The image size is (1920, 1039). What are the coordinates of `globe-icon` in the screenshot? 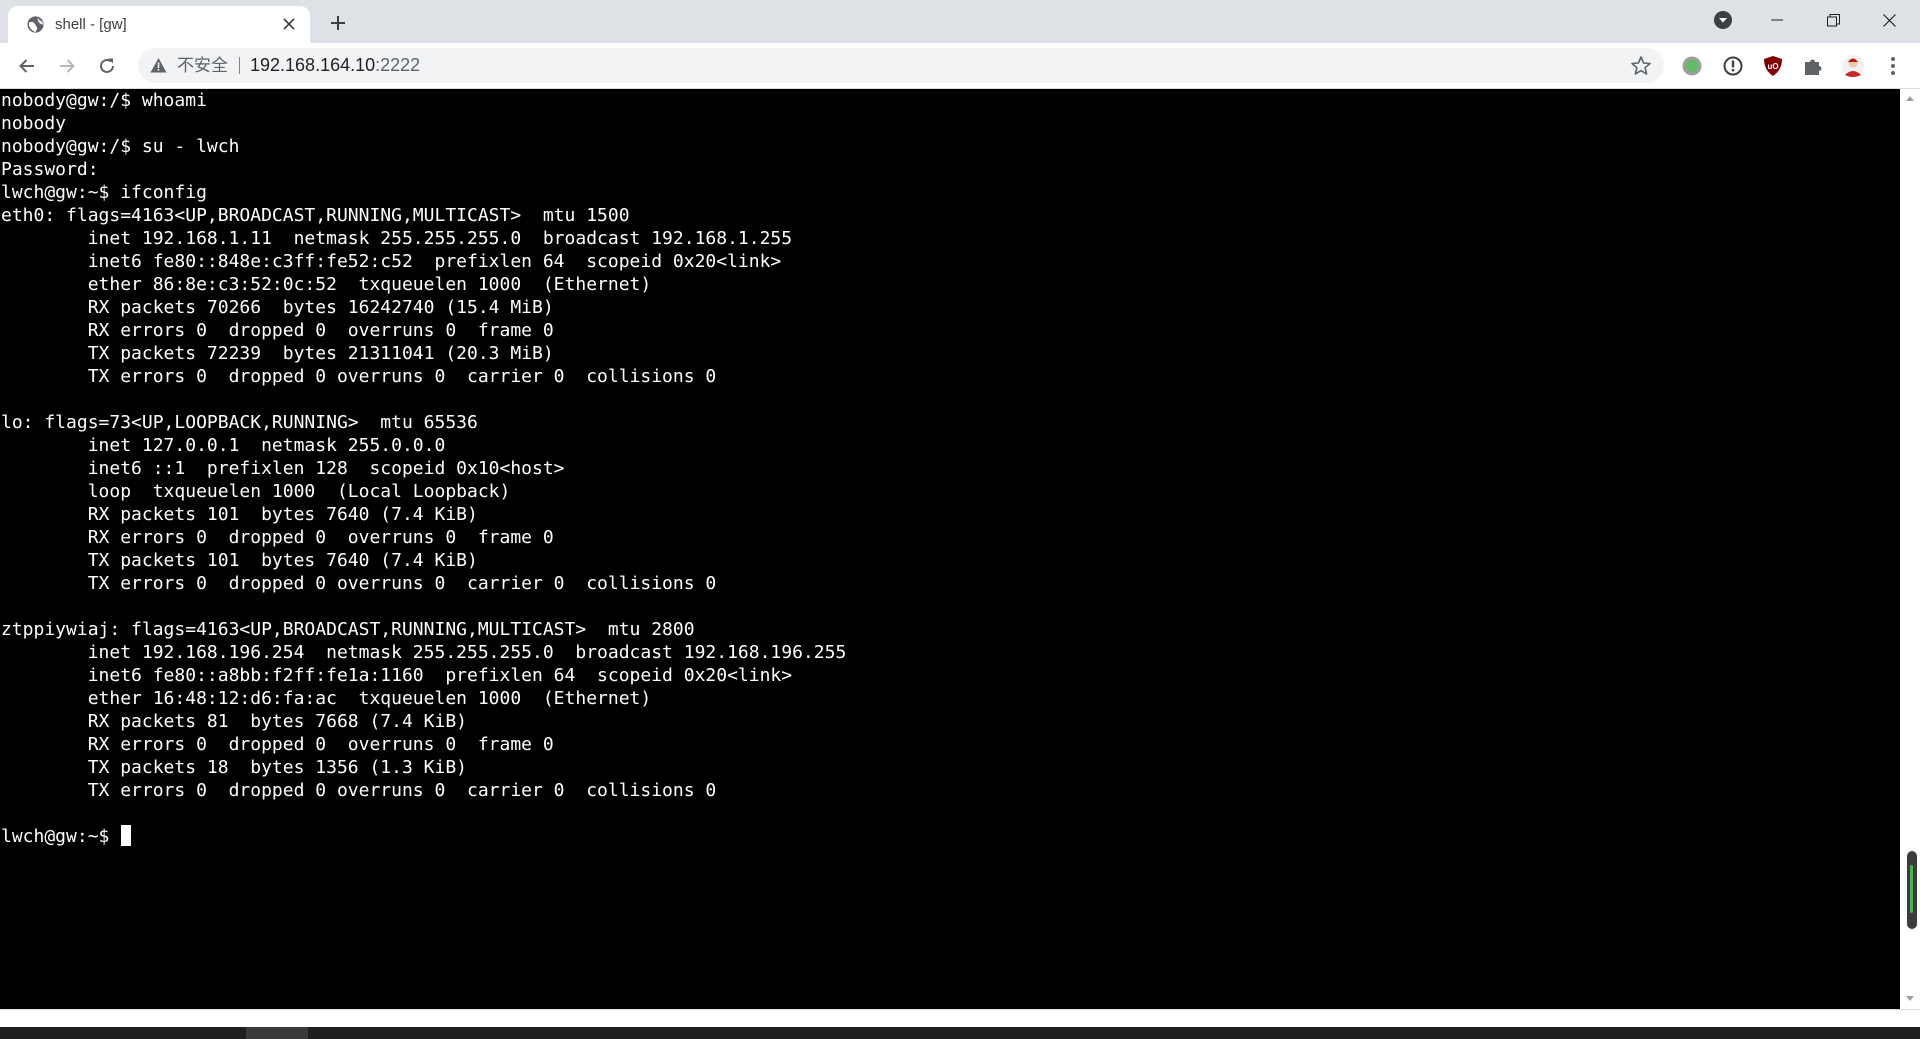 It's located at (35, 24).